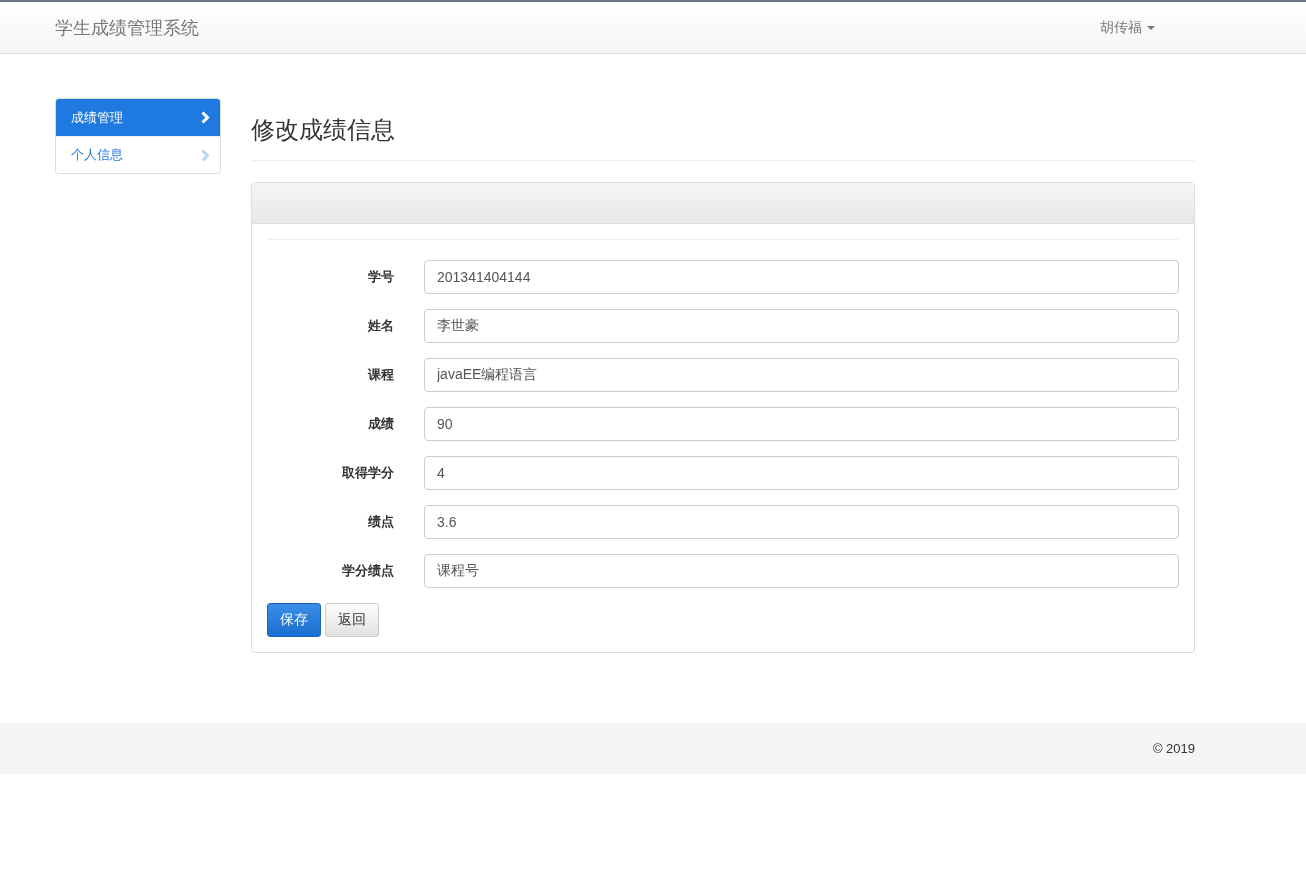  I want to click on field-label: 课程, so click(380, 375).